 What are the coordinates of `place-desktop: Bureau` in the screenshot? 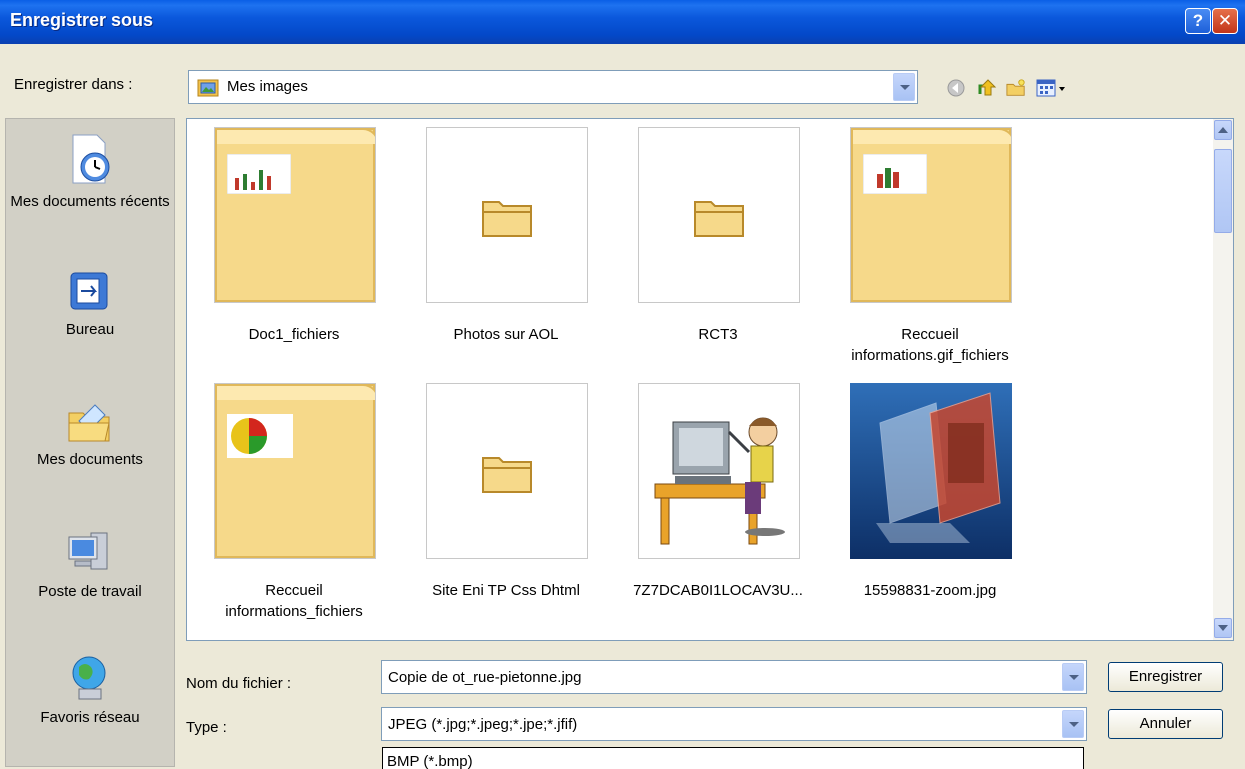 It's located at (90, 303).